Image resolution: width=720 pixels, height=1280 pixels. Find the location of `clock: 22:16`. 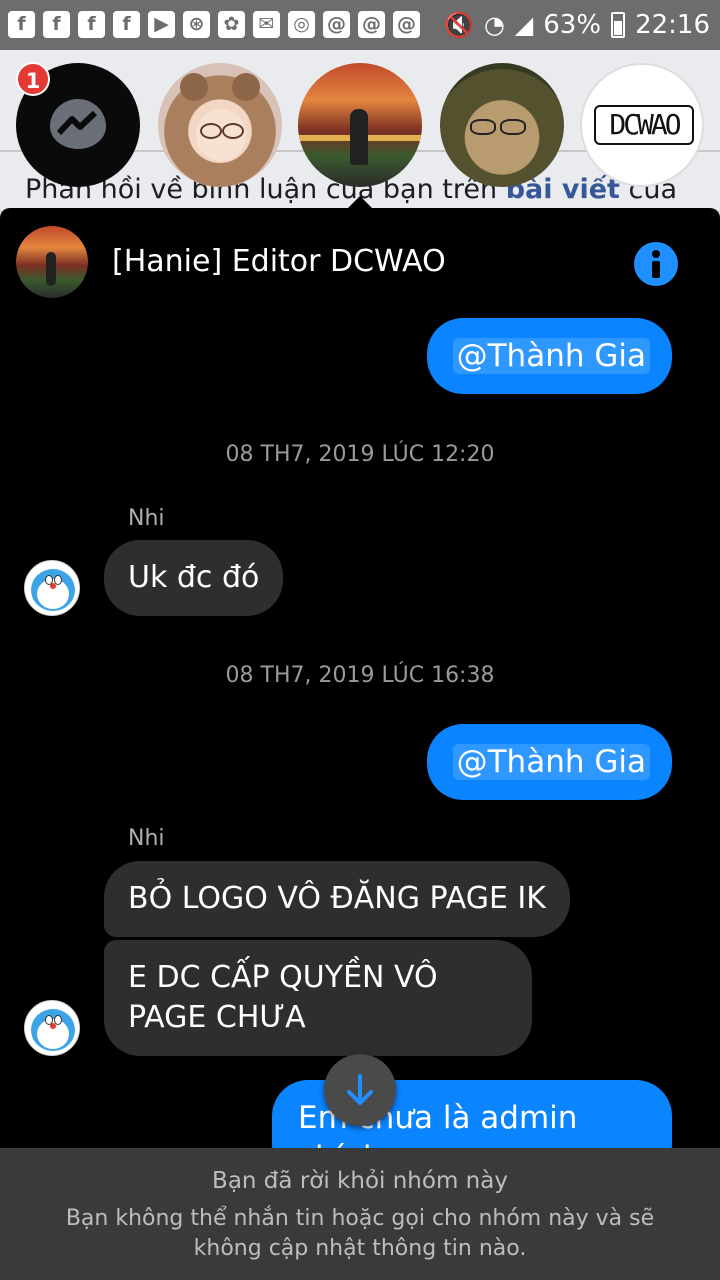

clock: 22:16 is located at coordinates (672, 25).